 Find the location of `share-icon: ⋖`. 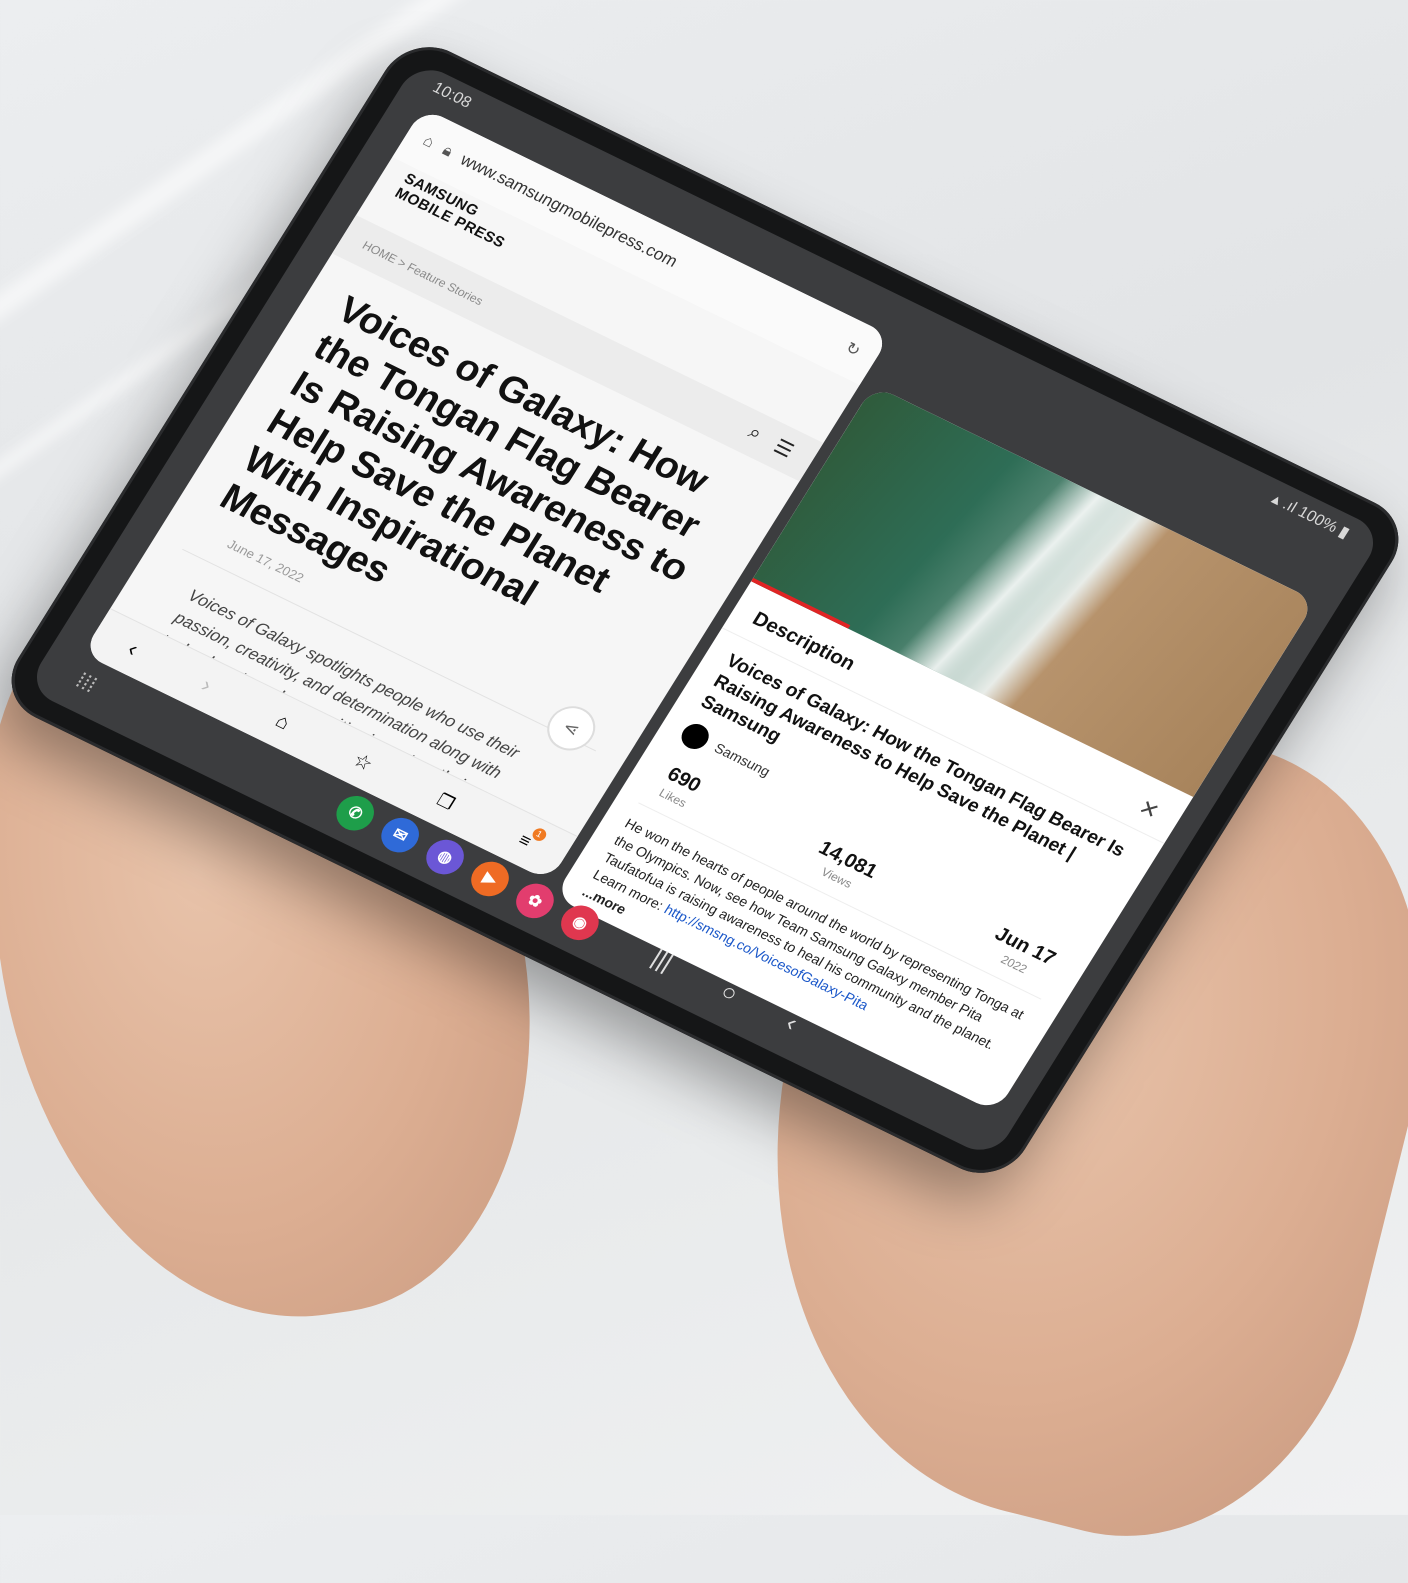

share-icon: ⋖ is located at coordinates (571, 728).